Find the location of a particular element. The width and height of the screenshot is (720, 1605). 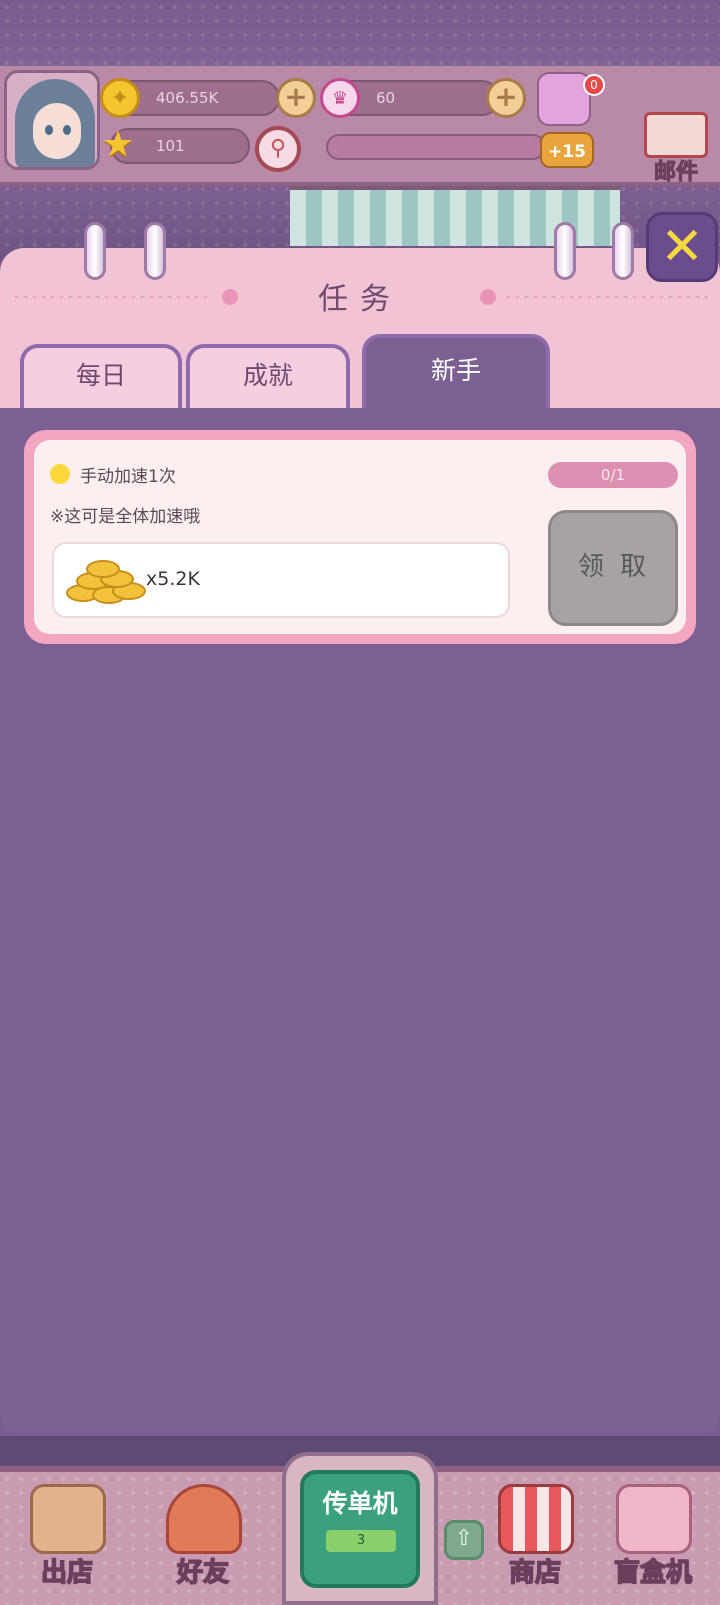

mail-label: 邮件 is located at coordinates (675, 173).